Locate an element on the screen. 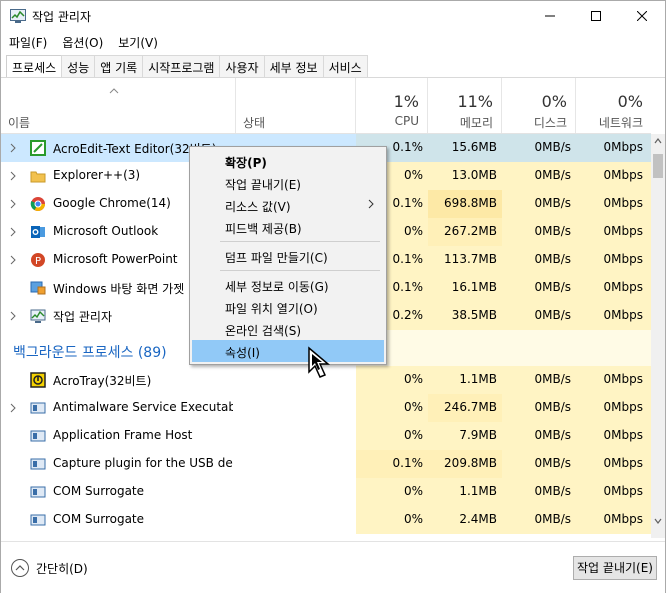 Image resolution: width=666 pixels, height=593 pixels. task-manager-app-icon is located at coordinates (18, 16).